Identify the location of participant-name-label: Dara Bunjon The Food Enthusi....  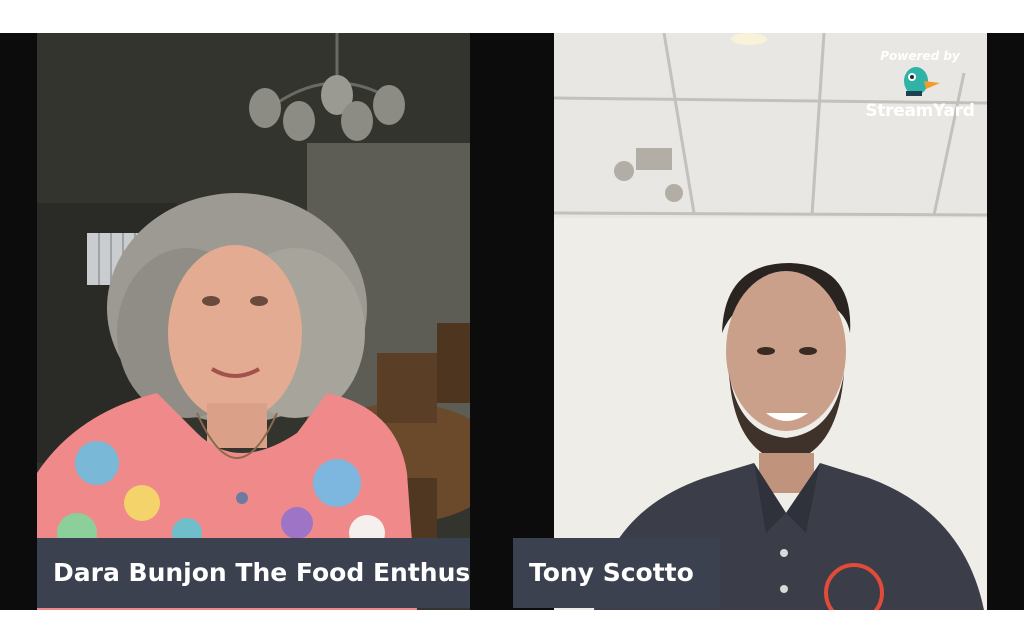
(253, 573).